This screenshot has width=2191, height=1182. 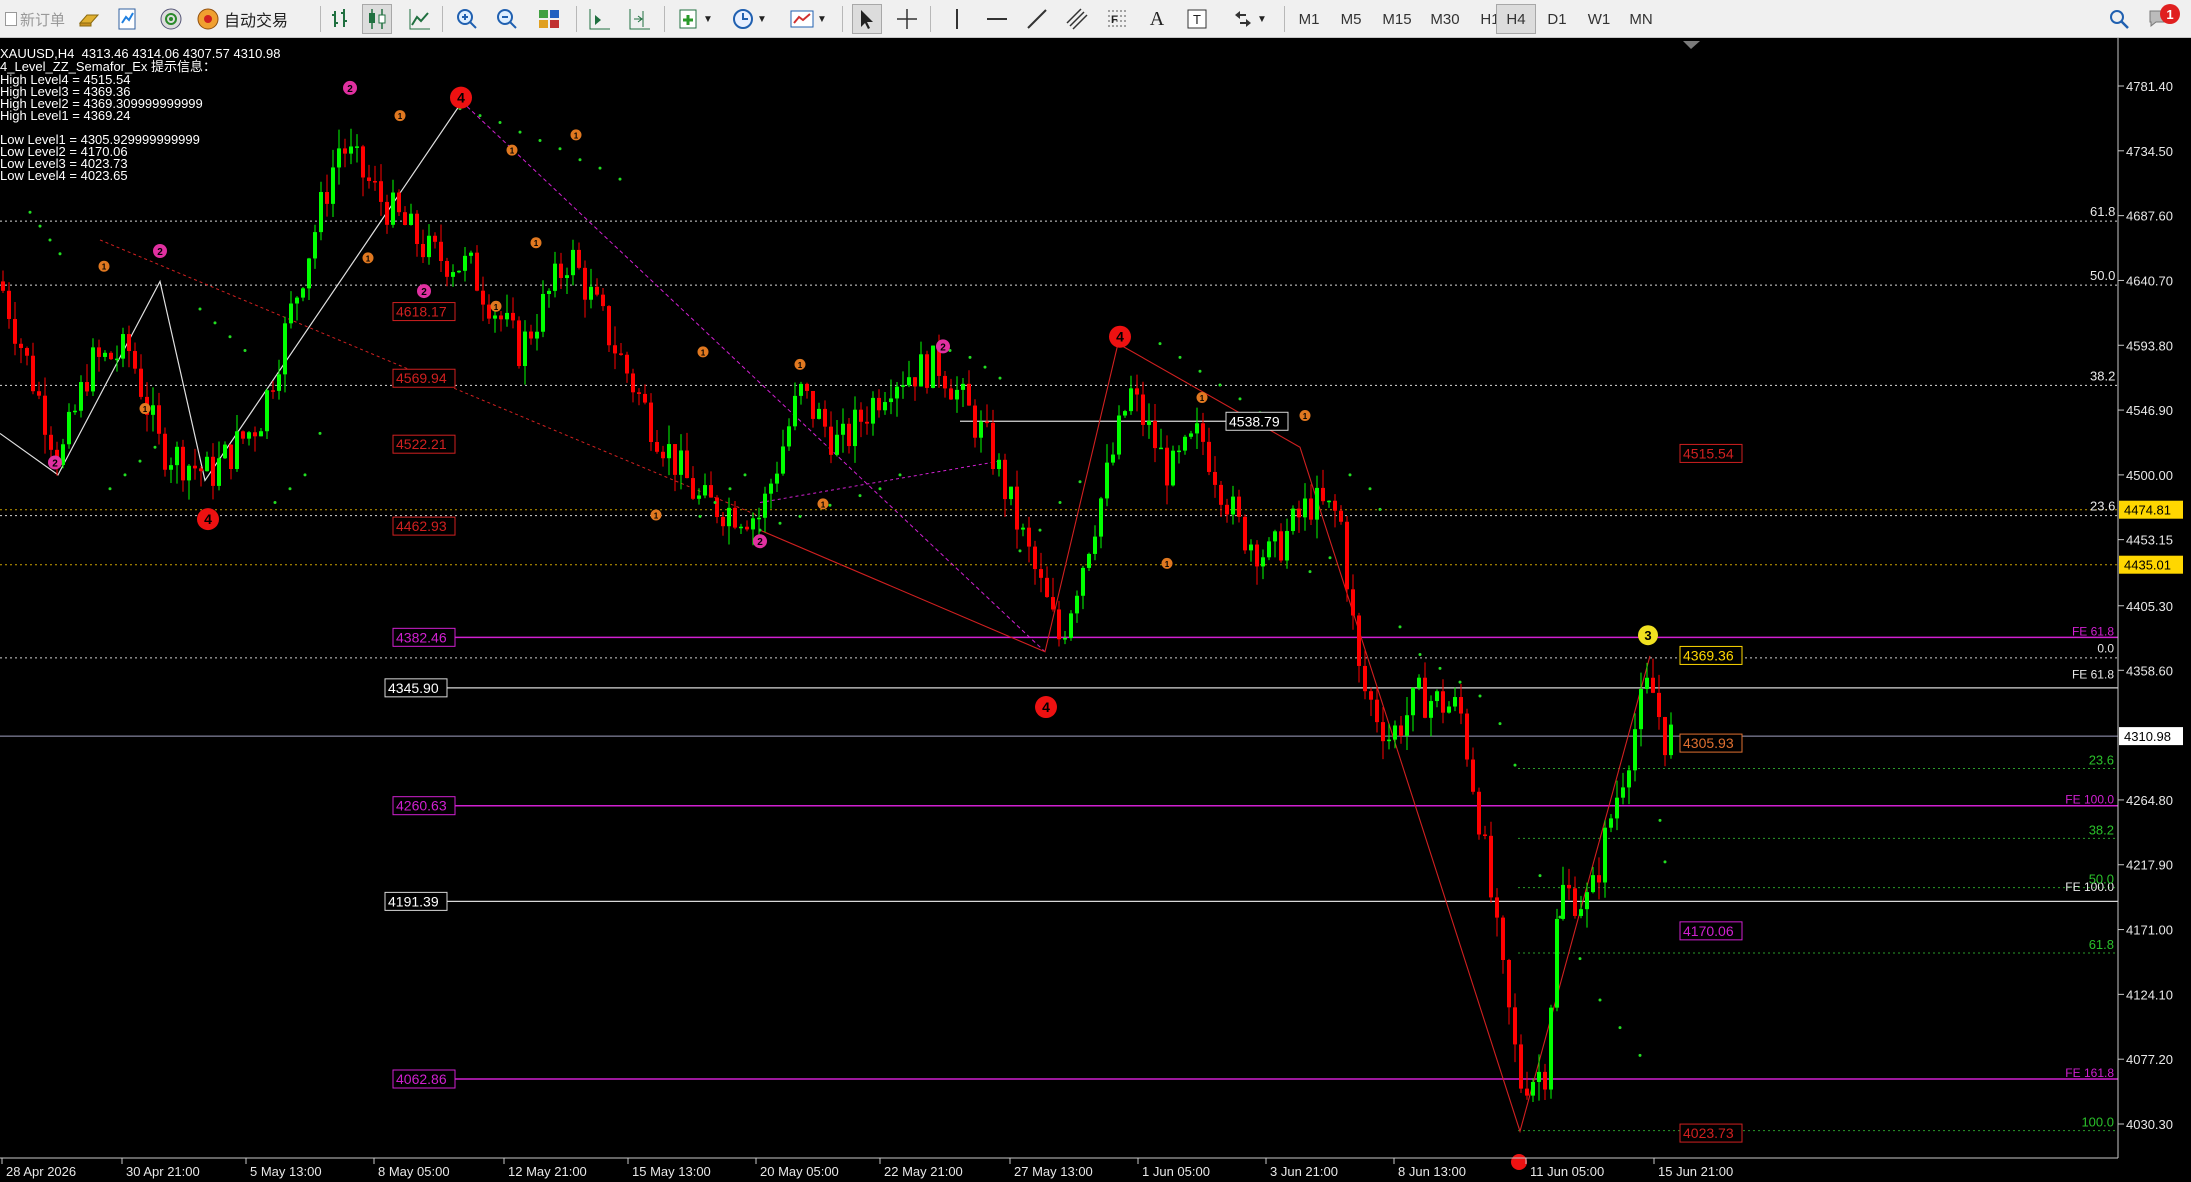 I want to click on templates-button: ▼, so click(x=808, y=19).